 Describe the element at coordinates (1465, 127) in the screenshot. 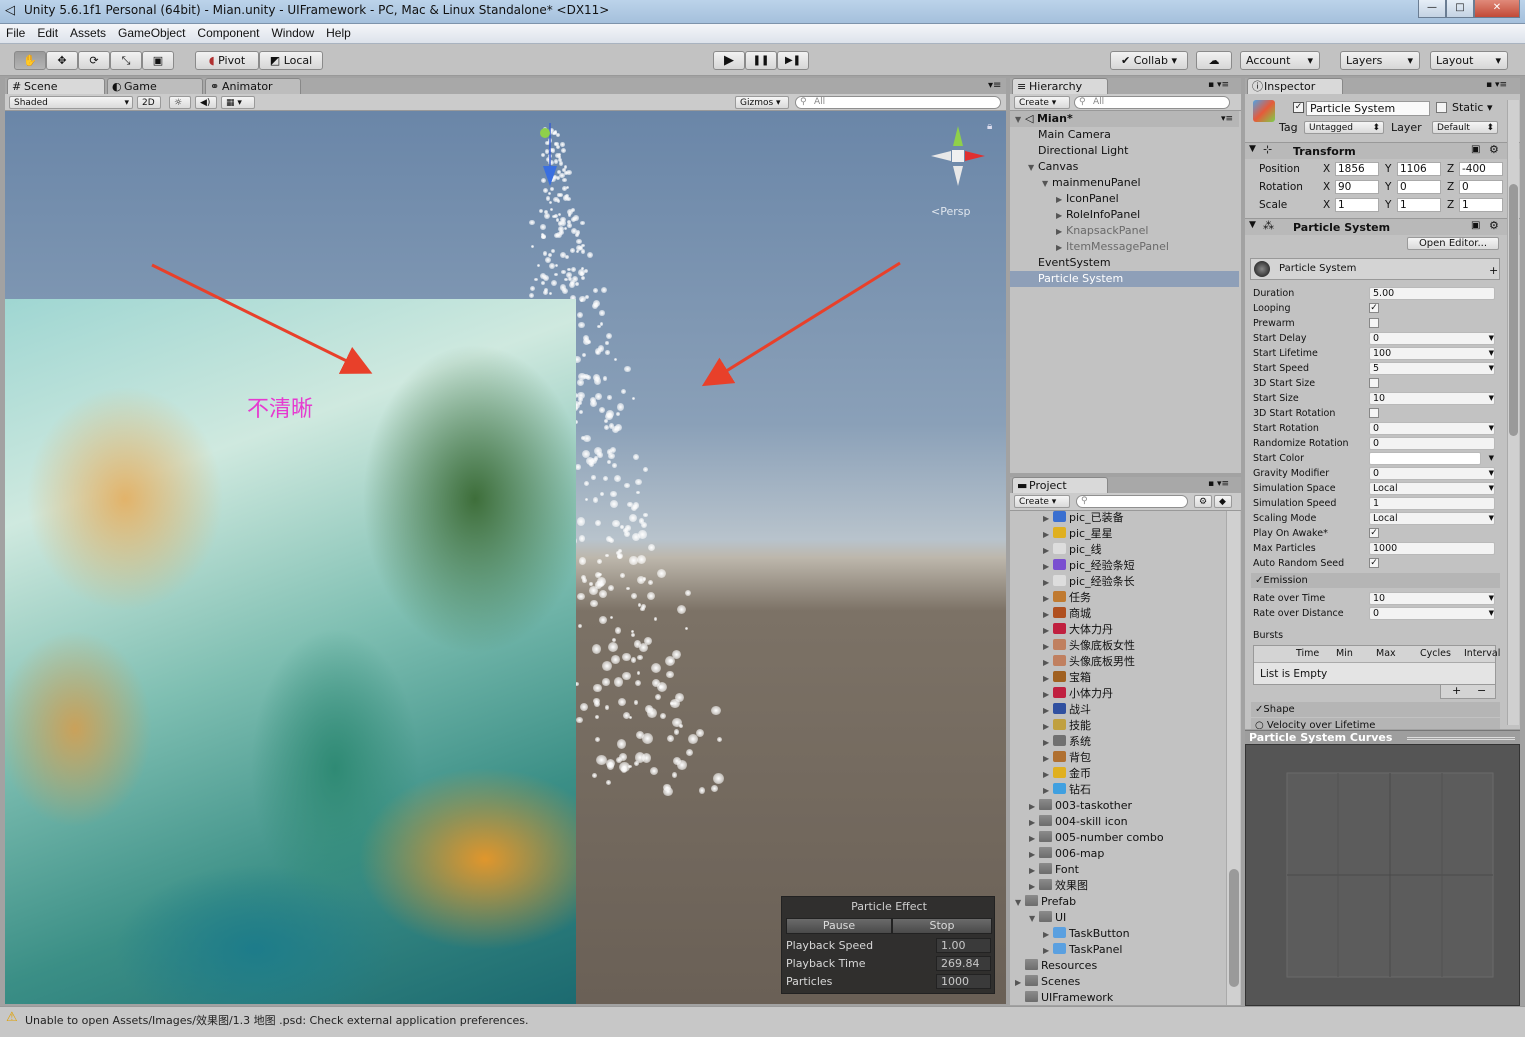

I see `layer-dropdown: Default ⬍` at that location.